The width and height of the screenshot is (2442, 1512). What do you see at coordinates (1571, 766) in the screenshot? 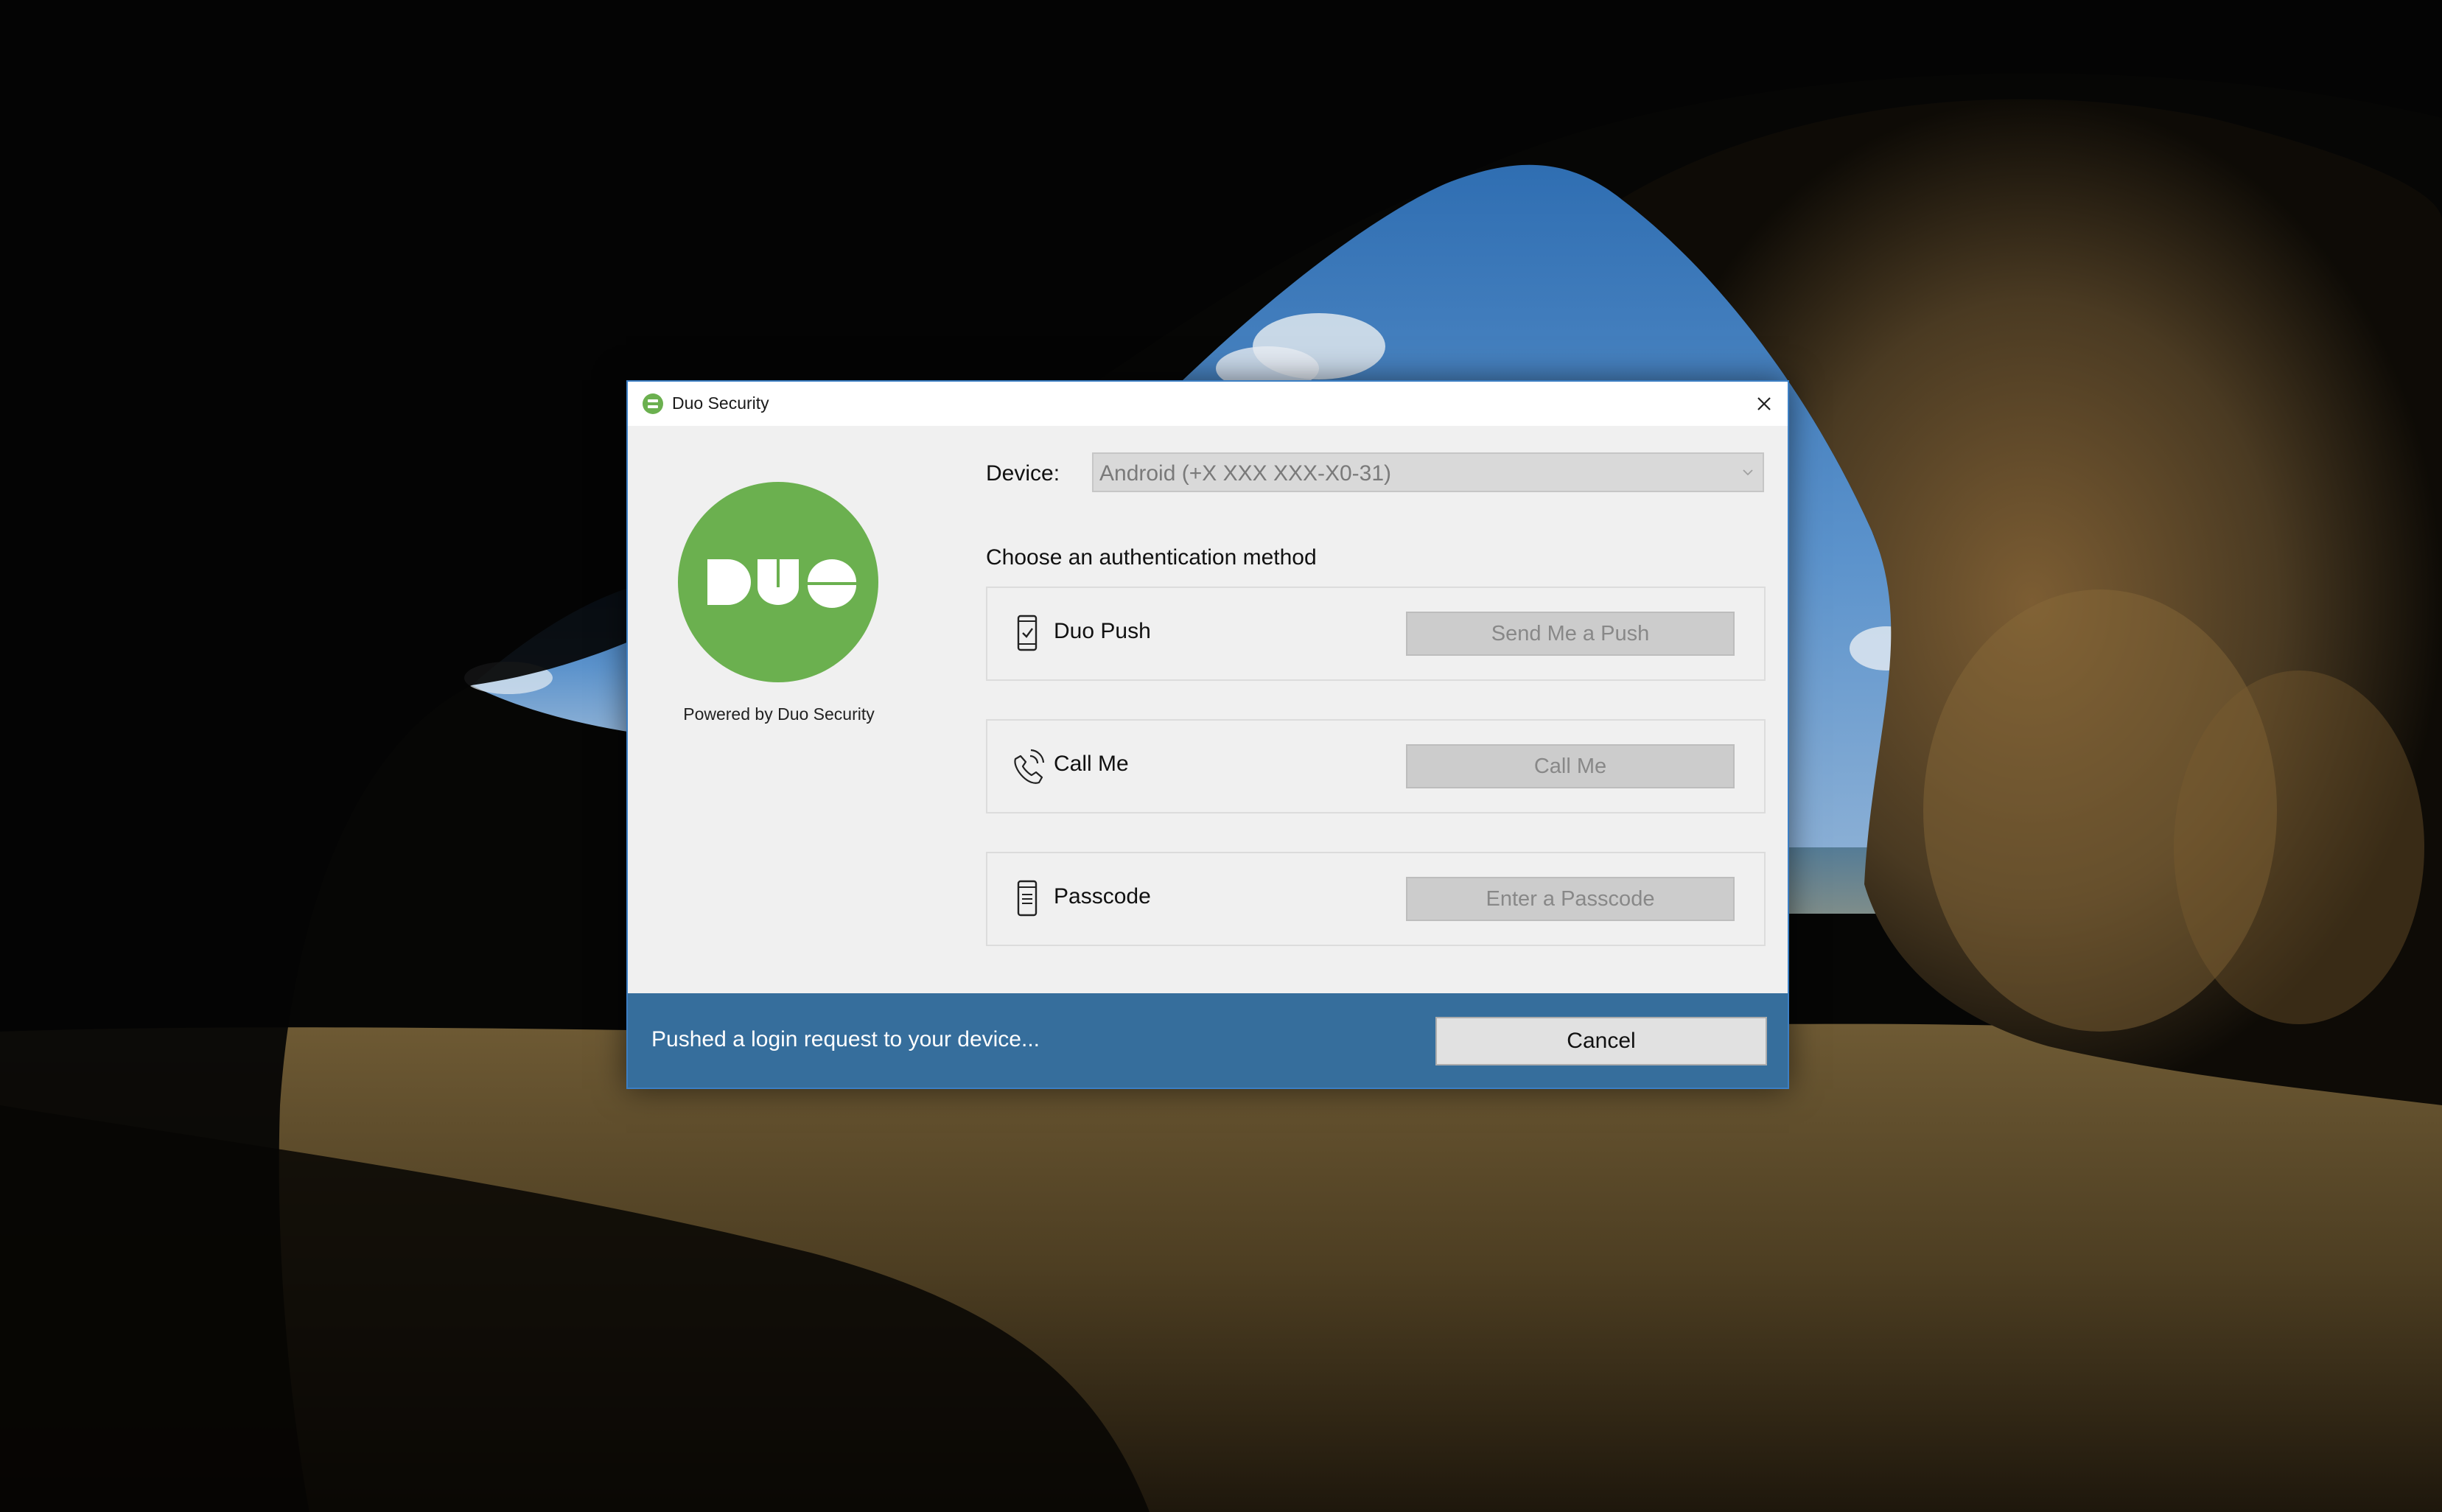
I see `call-me-button: Call Me` at bounding box center [1571, 766].